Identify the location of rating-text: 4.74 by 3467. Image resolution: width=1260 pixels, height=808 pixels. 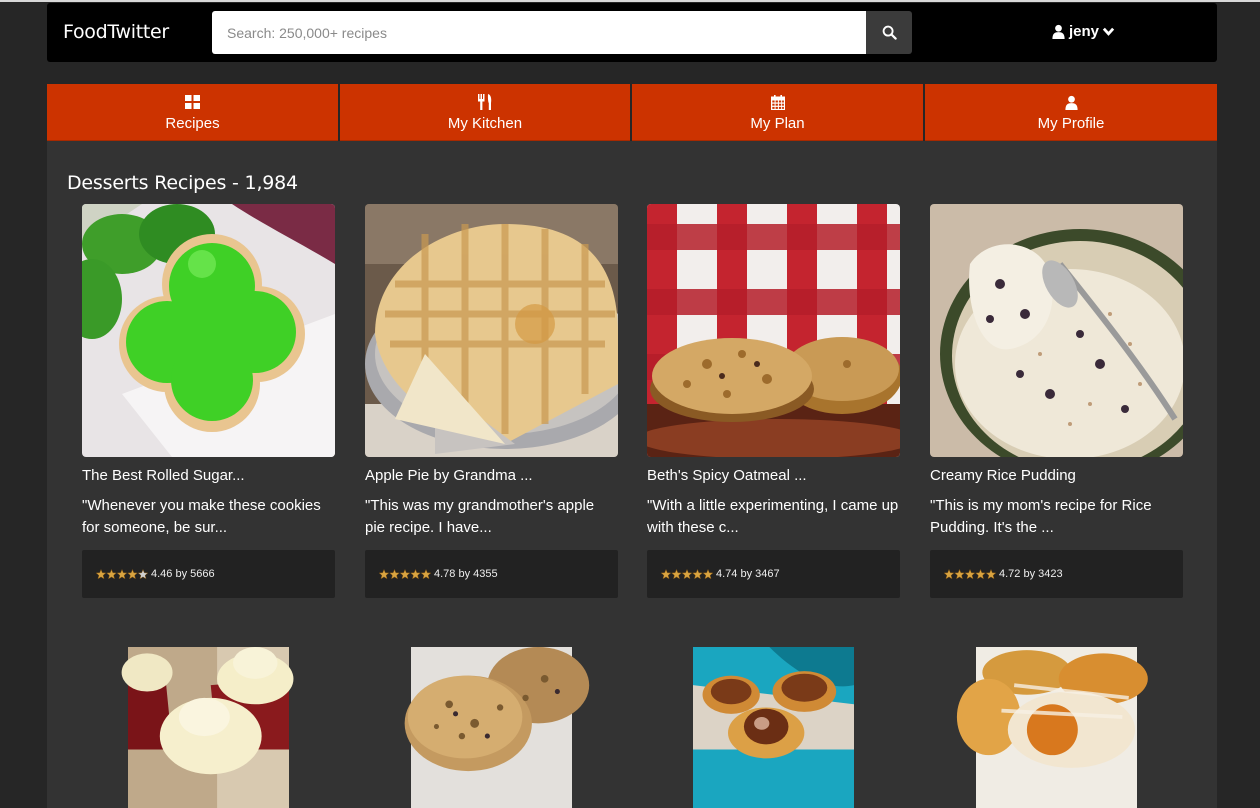
(748, 574).